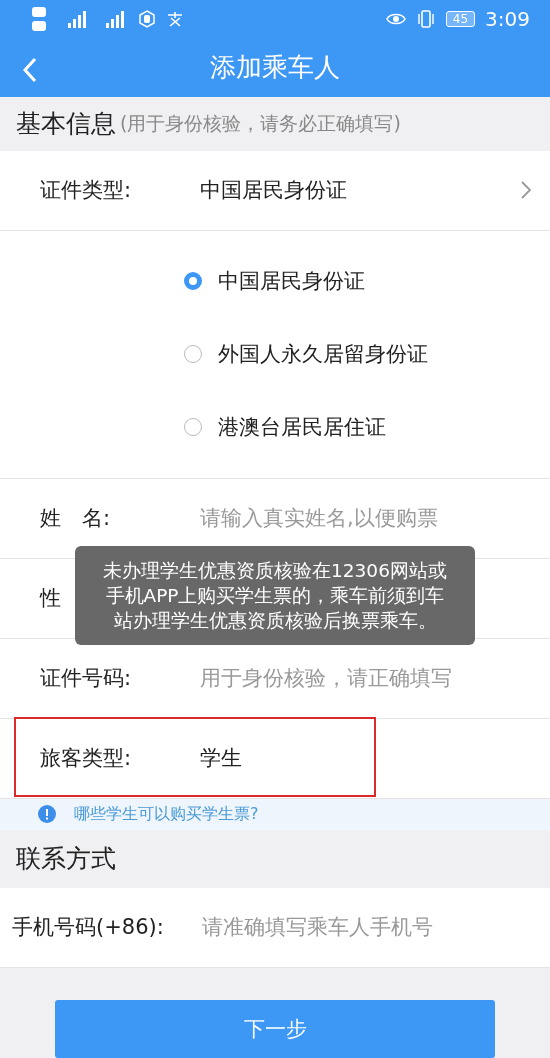 Image resolution: width=550 pixels, height=1058 pixels. Describe the element at coordinates (375, 518) in the screenshot. I see `input-field: 请输入真实姓名,以便购票` at that location.